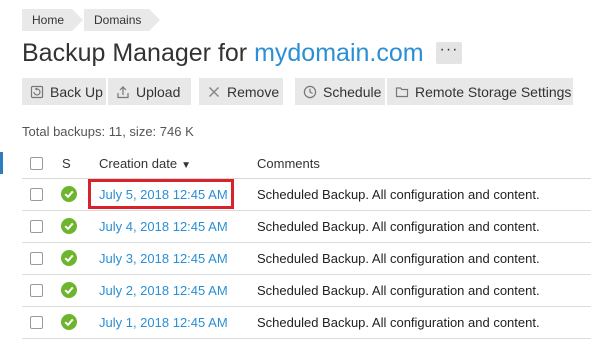  I want to click on back-up-label: Back Up, so click(76, 91).